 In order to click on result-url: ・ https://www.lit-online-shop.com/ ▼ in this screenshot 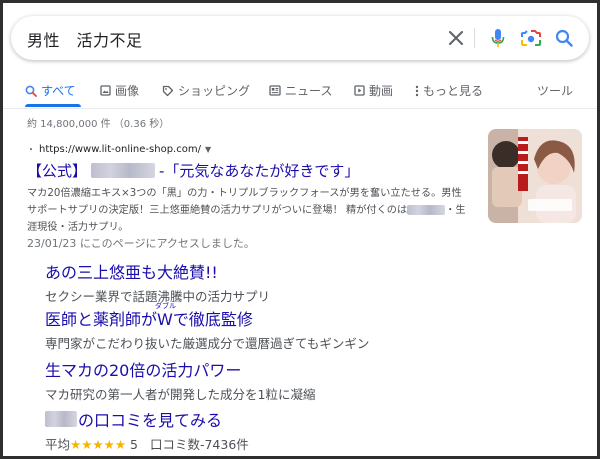, I will do `click(119, 149)`.